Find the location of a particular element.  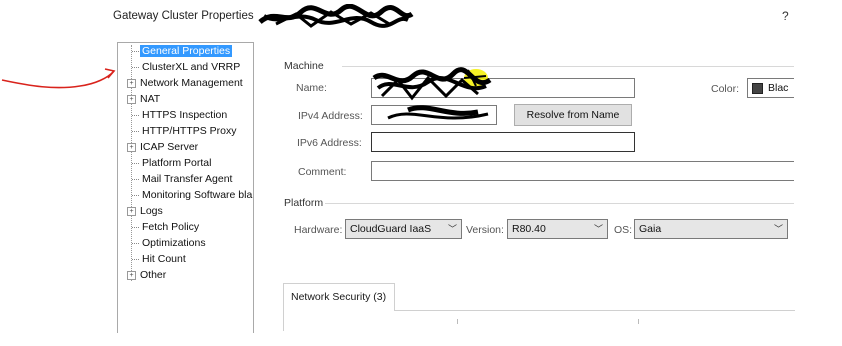

color-select: Blac is located at coordinates (770, 88).